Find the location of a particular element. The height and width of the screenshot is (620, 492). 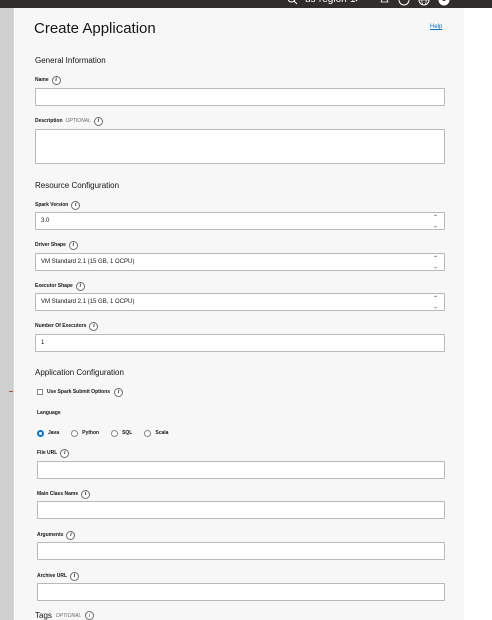

executor-shape-label-text: Executor Shape is located at coordinates (54, 286).